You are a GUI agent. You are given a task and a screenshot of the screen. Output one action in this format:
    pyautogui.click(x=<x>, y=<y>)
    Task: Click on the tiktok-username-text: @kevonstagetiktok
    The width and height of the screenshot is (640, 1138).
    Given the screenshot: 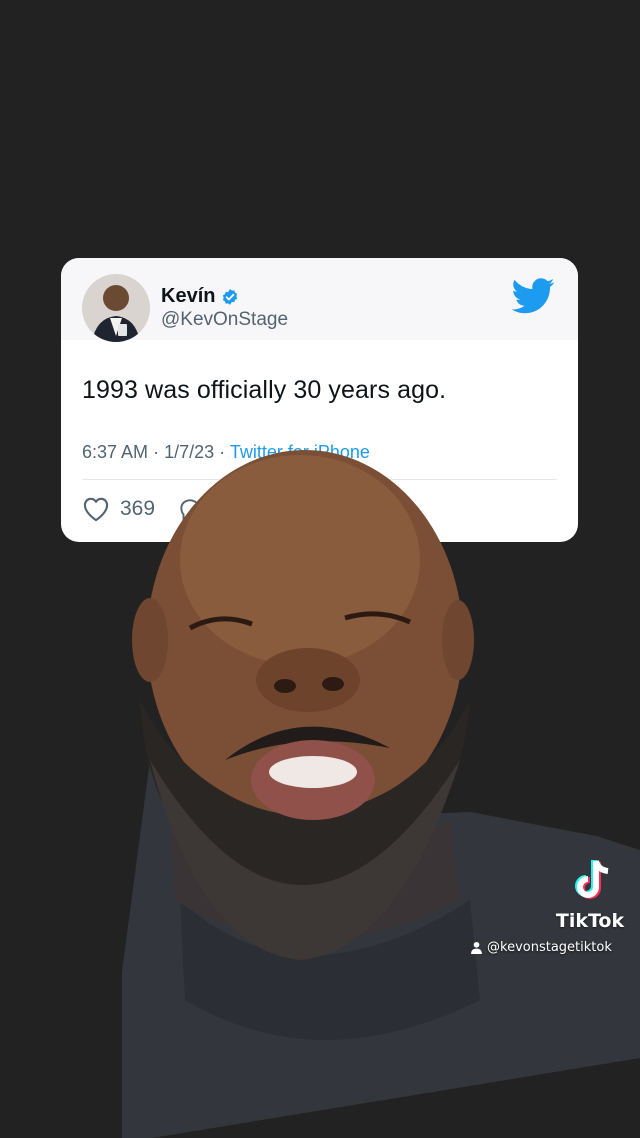 What is the action you would take?
    pyautogui.click(x=549, y=947)
    